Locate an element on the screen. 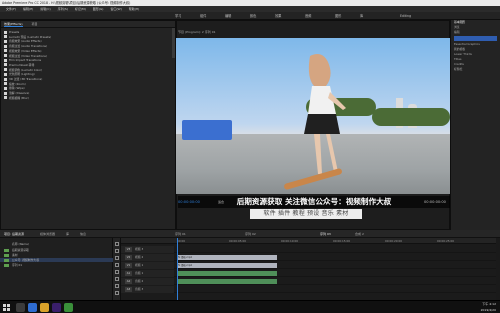 The width and height of the screenshot is (500, 313). workspace-editing: 编辑 is located at coordinates (228, 16).